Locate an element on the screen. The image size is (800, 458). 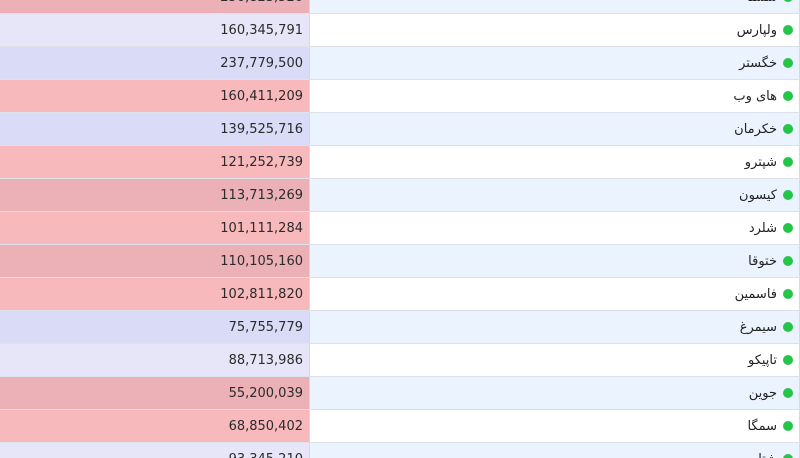
symbol-name: سمگا is located at coordinates (762, 426).